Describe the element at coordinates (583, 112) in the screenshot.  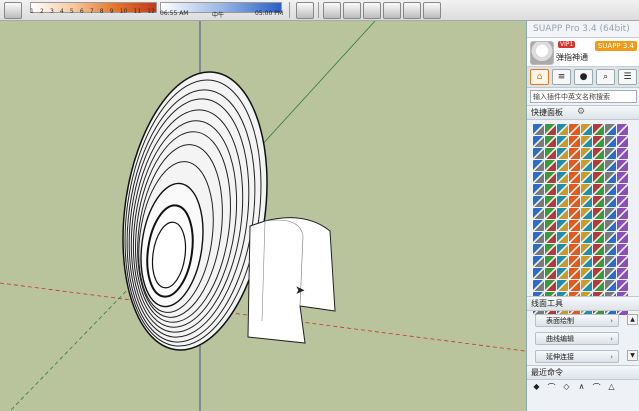
I see `quick-panel-header: 快捷面板 ⚙` at that location.